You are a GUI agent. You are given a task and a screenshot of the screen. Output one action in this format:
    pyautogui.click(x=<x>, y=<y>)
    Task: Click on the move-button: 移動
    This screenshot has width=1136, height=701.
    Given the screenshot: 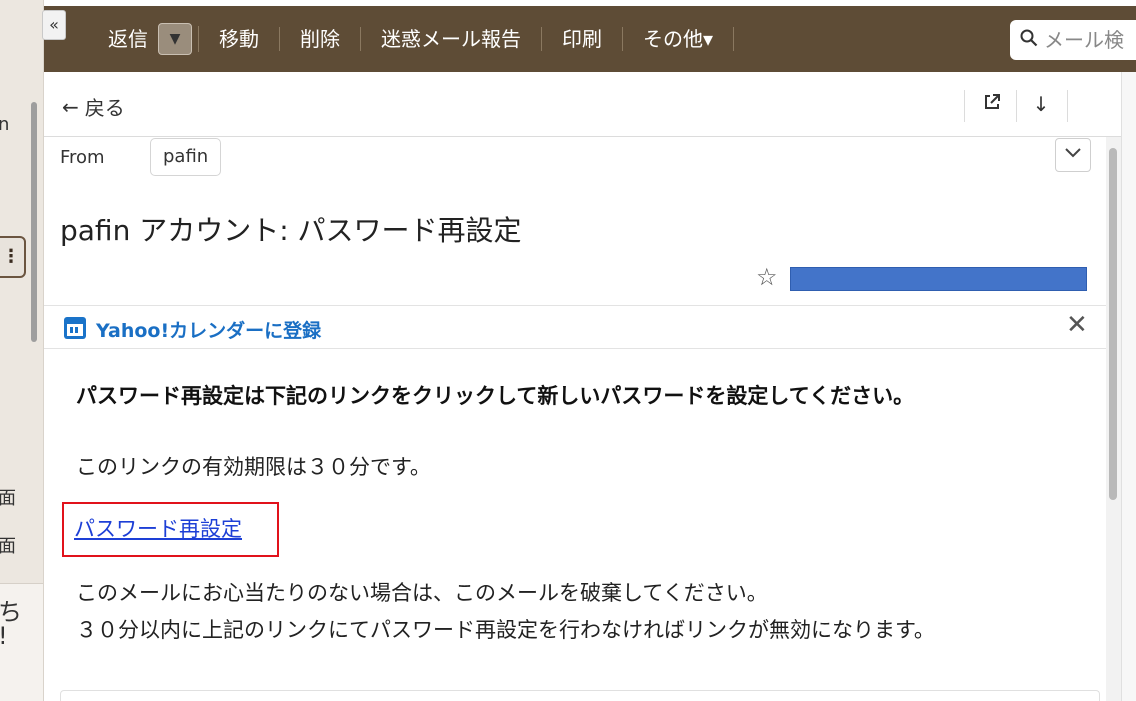 What is the action you would take?
    pyautogui.click(x=239, y=39)
    